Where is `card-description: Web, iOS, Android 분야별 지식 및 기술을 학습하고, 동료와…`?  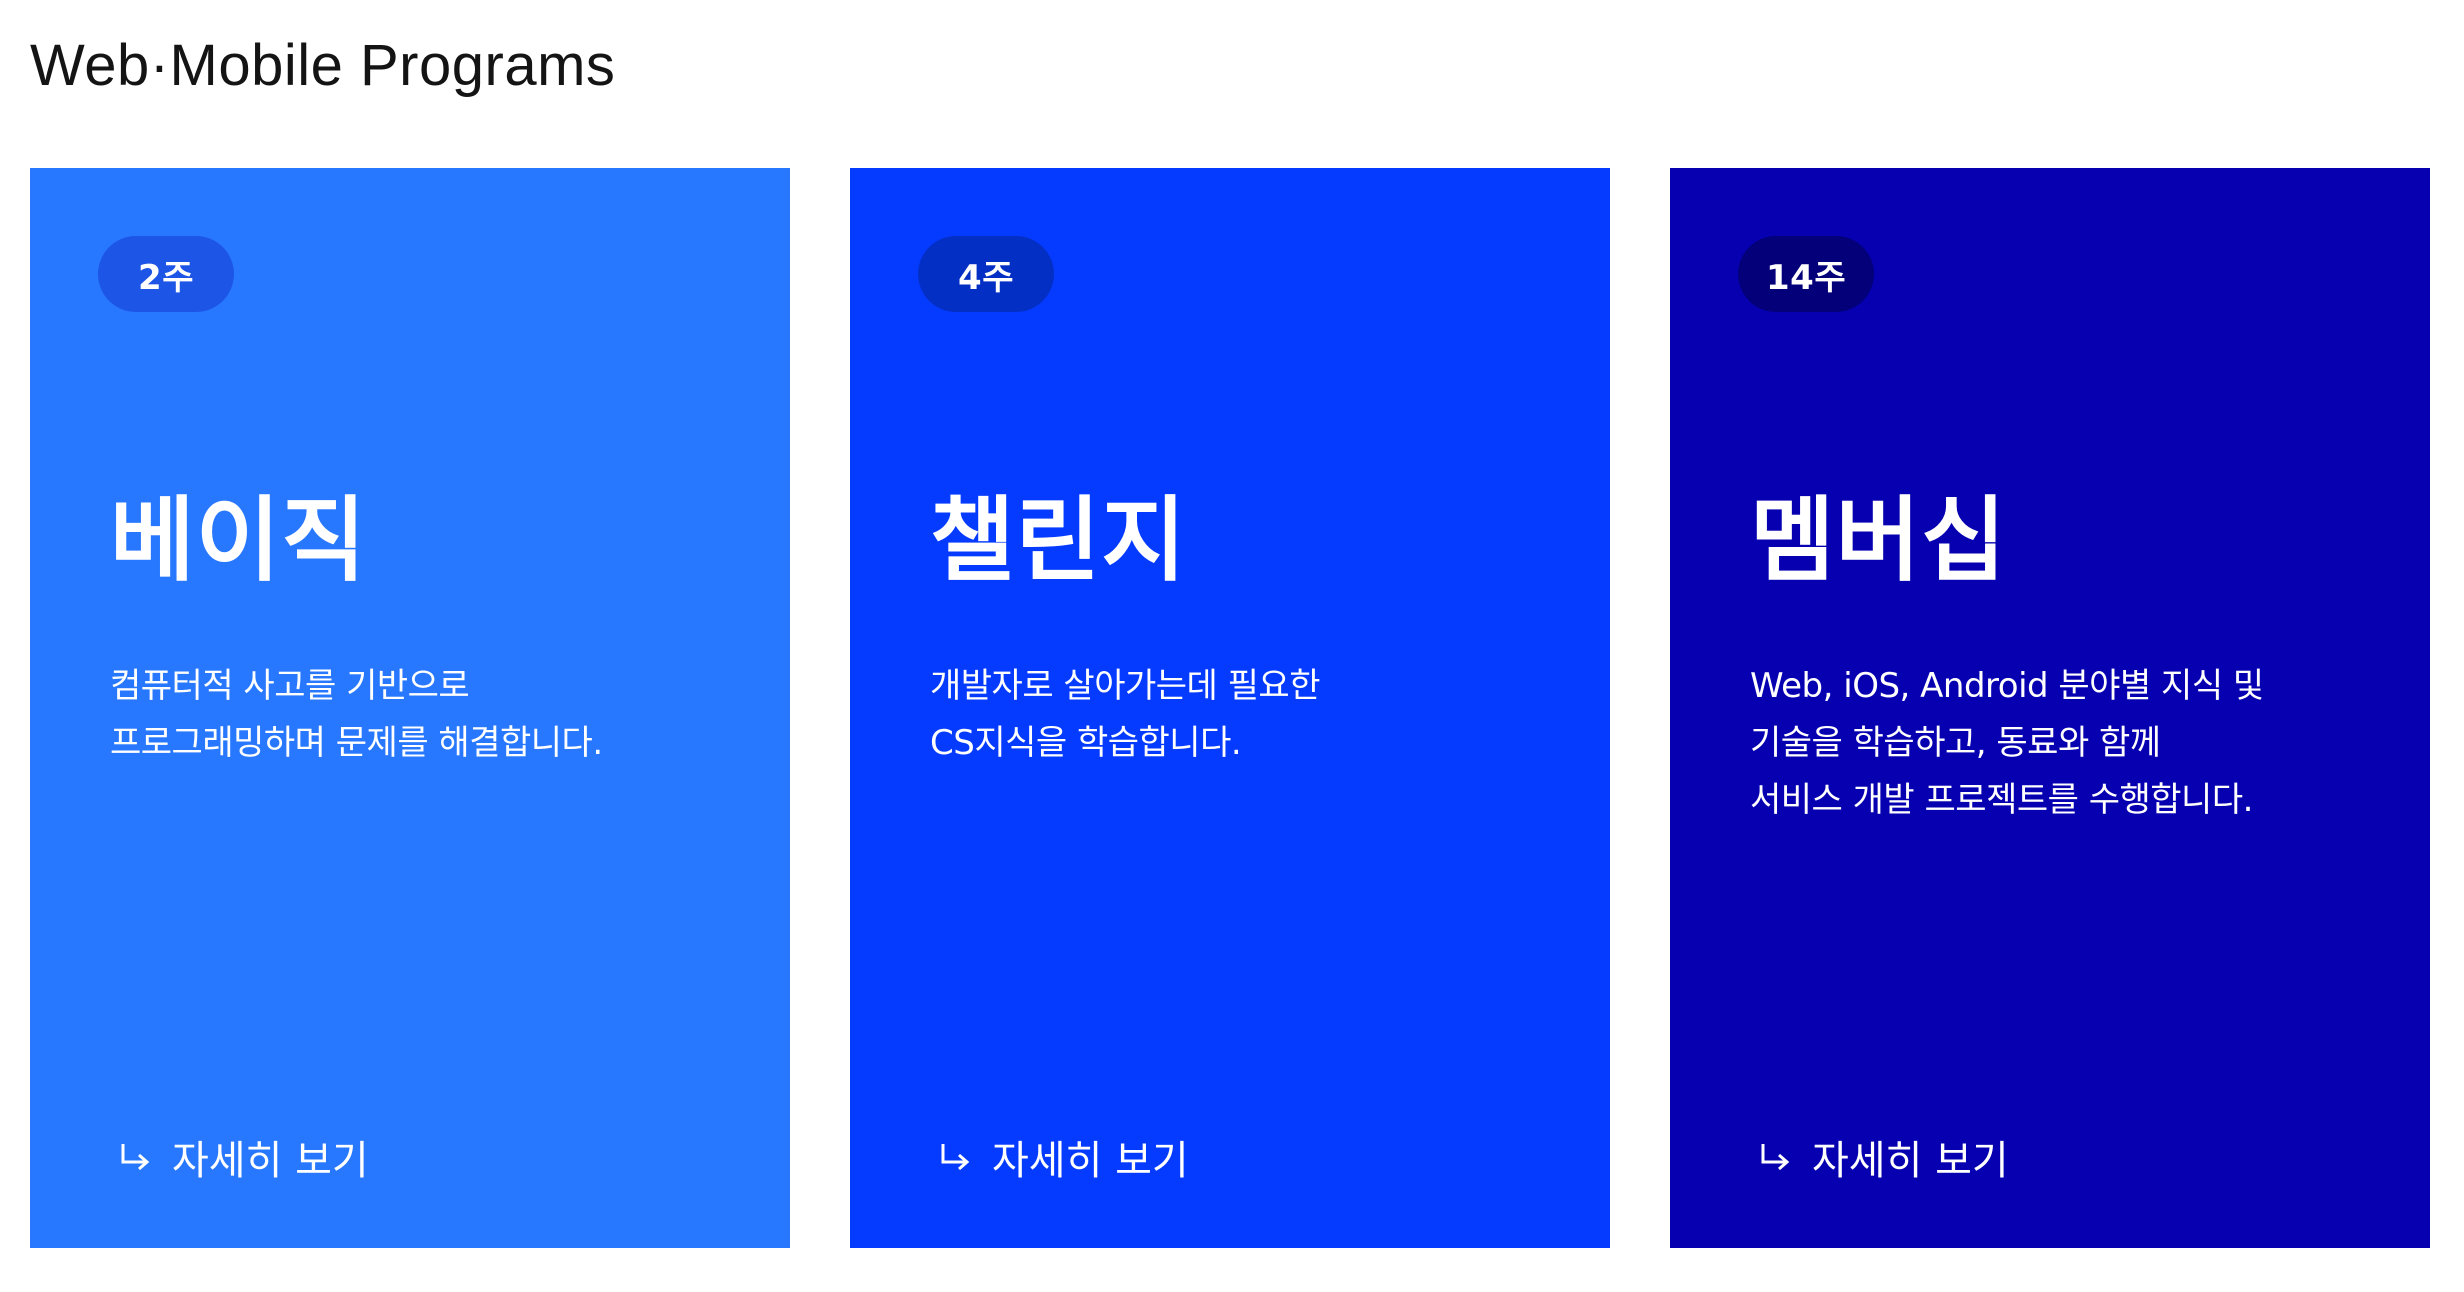
card-description: Web, iOS, Android 분야별 지식 및 기술을 학습하고, 동료와… is located at coordinates (2060, 743).